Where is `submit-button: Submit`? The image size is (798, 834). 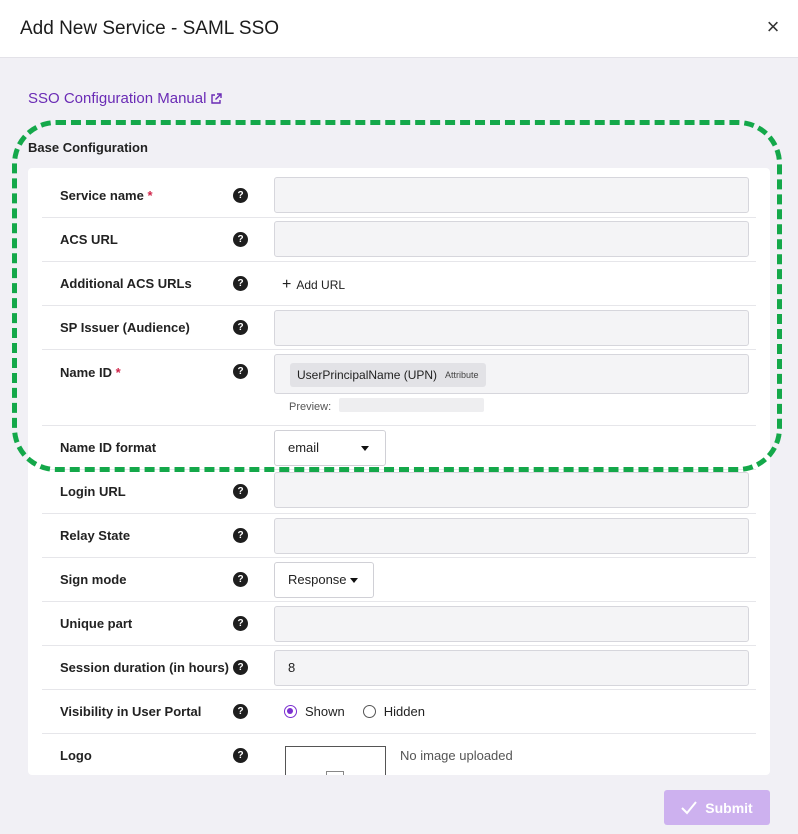
submit-button: Submit is located at coordinates (717, 807).